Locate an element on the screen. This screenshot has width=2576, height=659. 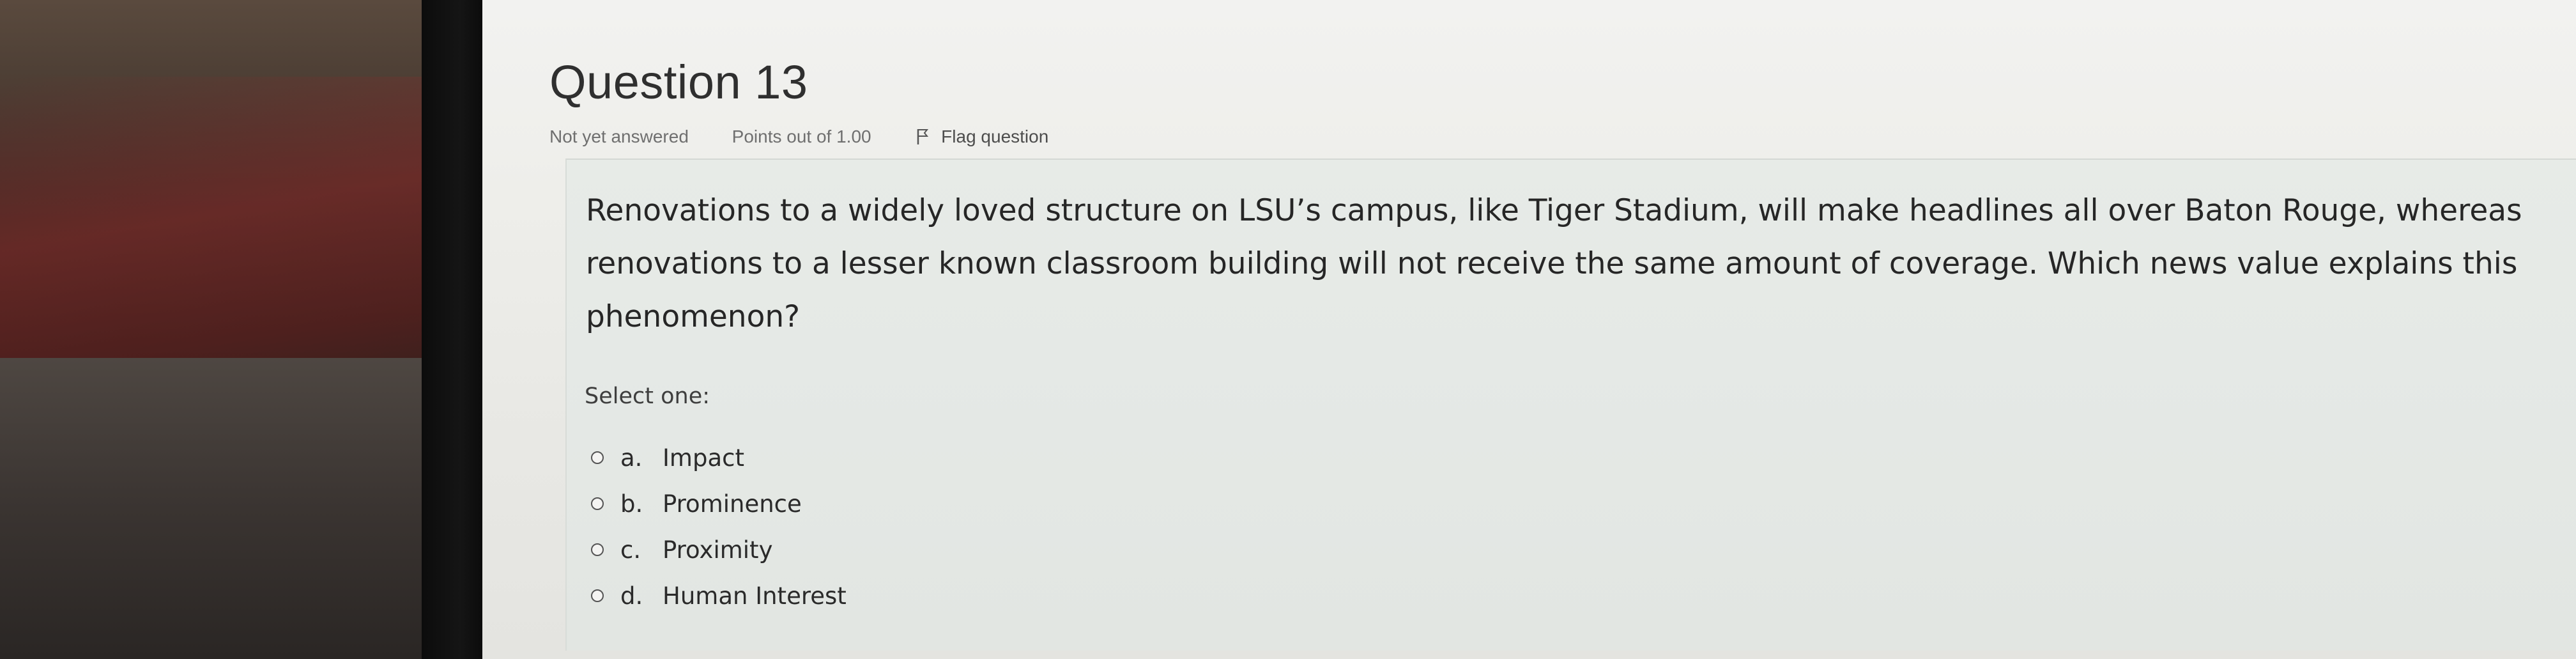
select-prompt: Select one: is located at coordinates (647, 397).